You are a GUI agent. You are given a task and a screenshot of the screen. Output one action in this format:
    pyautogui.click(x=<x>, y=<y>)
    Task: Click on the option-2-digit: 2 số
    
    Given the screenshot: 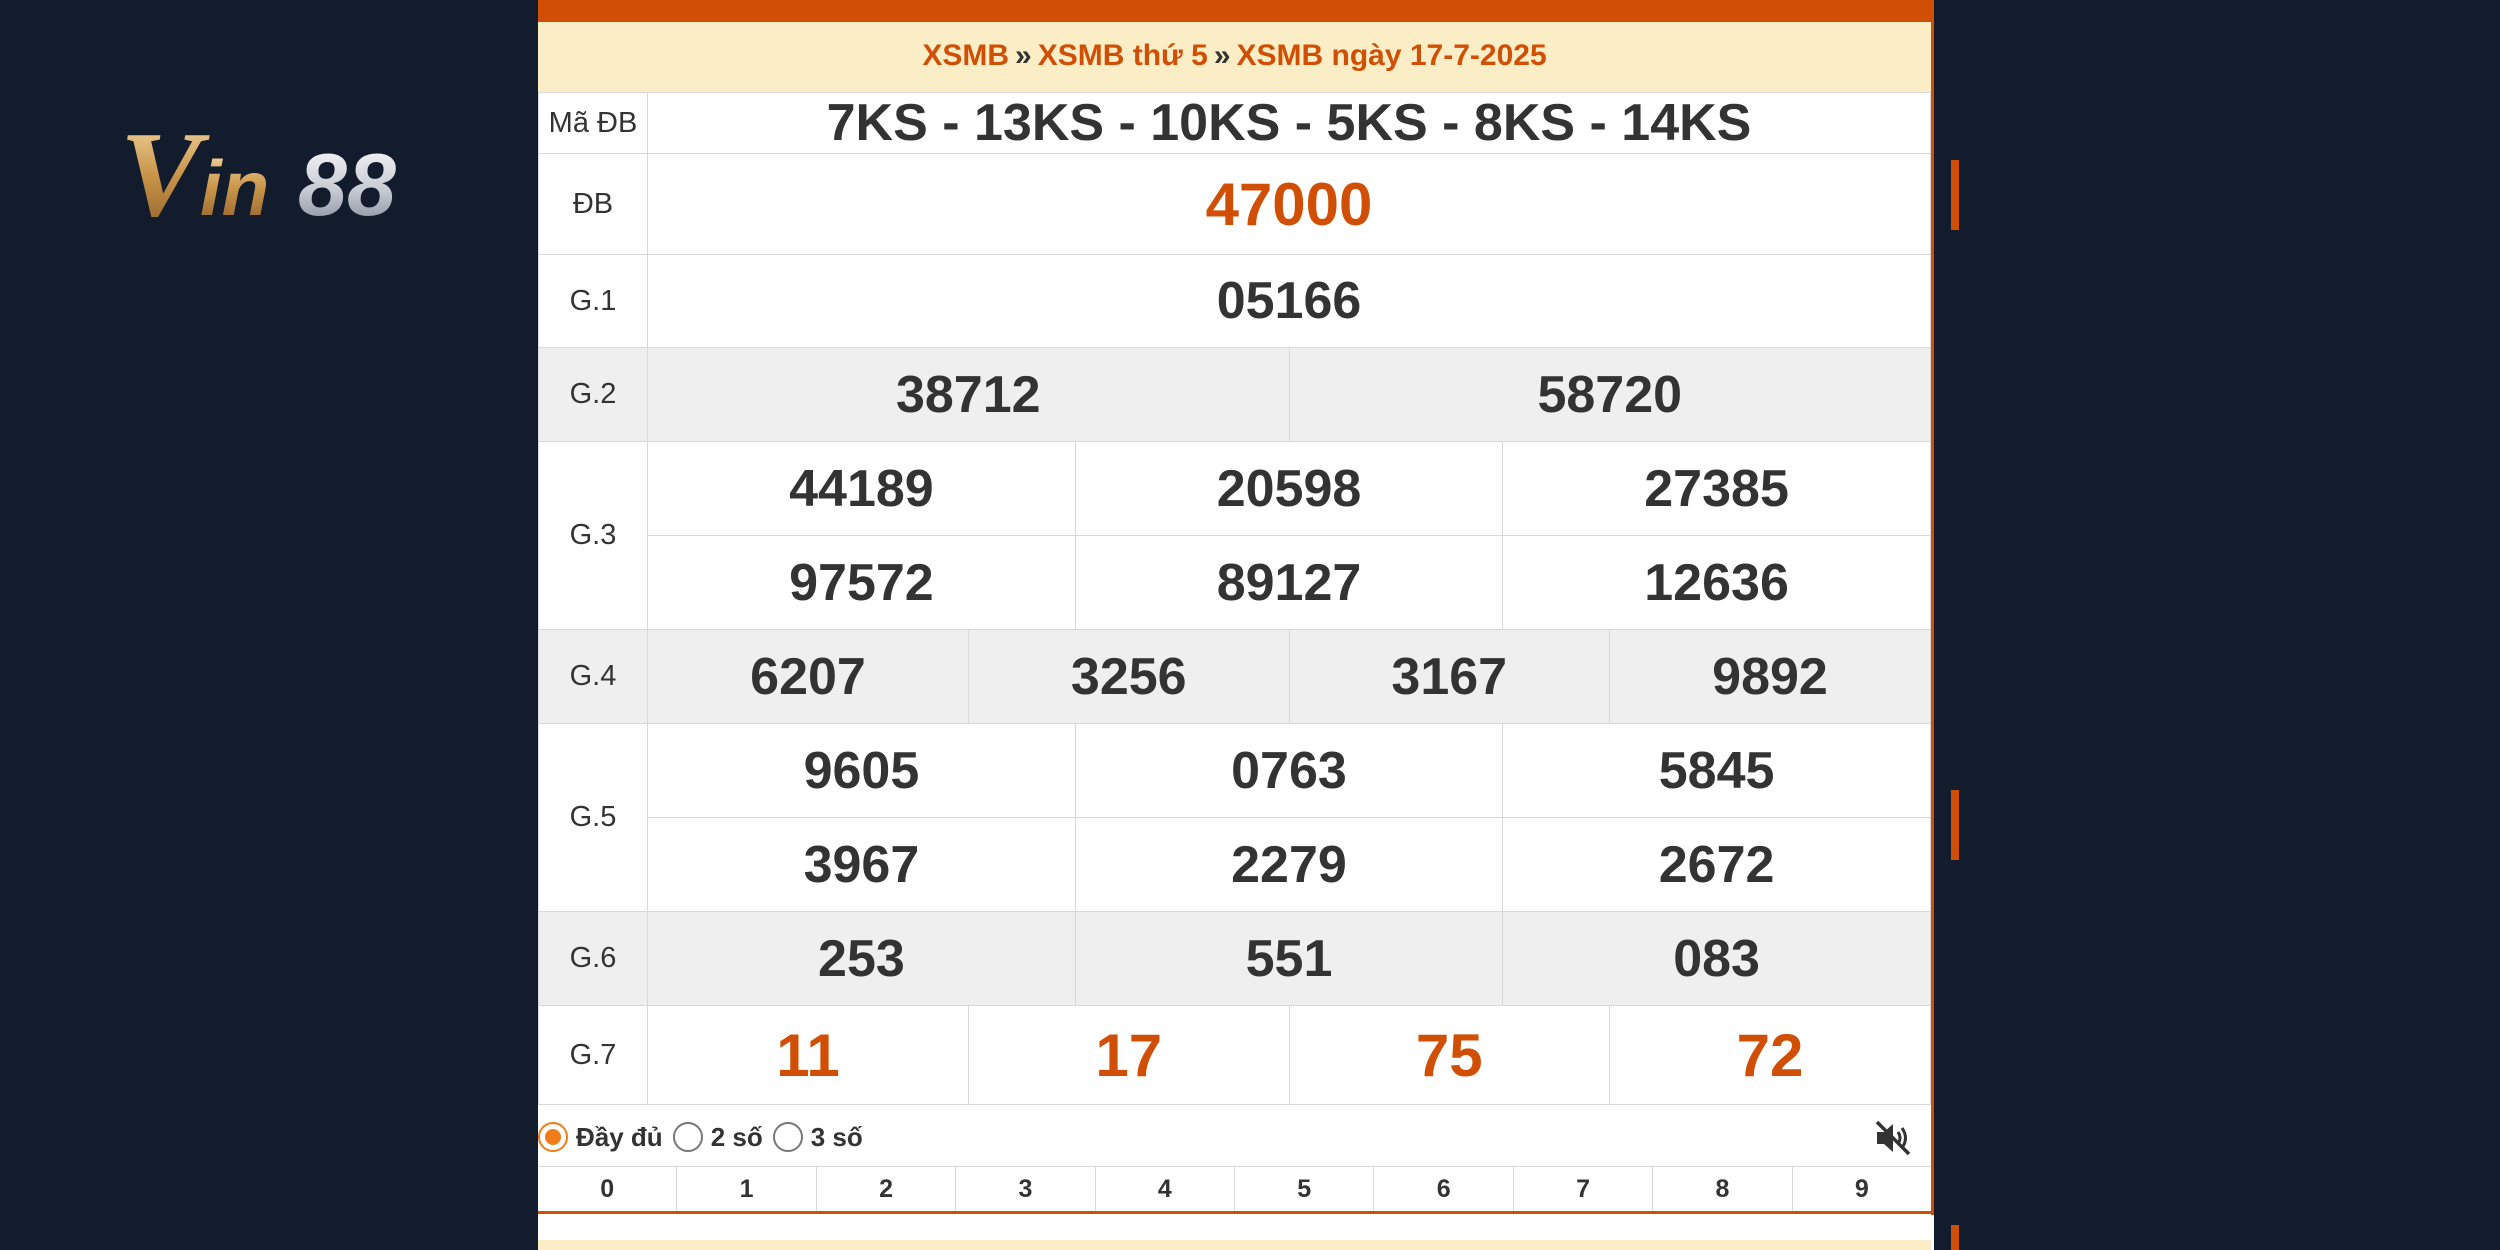 What is the action you would take?
    pyautogui.click(x=717, y=1137)
    